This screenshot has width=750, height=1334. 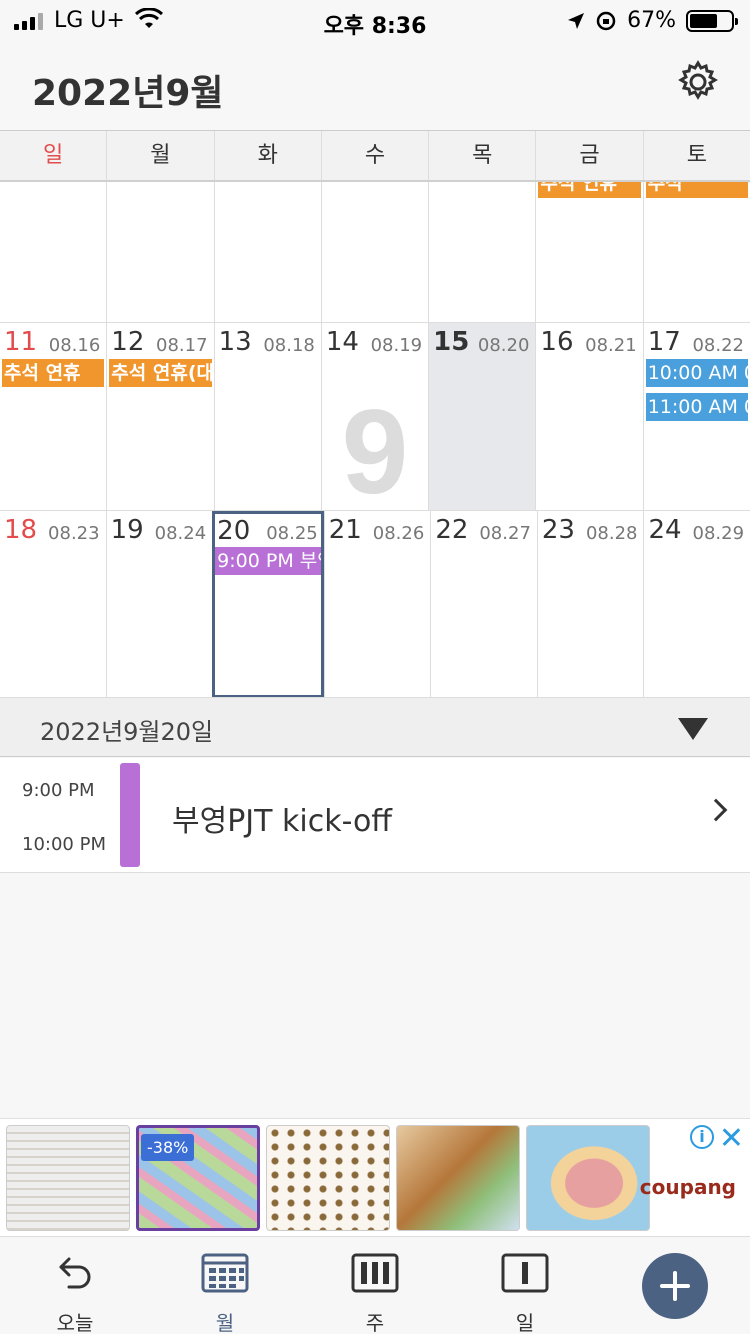 What do you see at coordinates (557, 342) in the screenshot?
I see `day-number: 16` at bounding box center [557, 342].